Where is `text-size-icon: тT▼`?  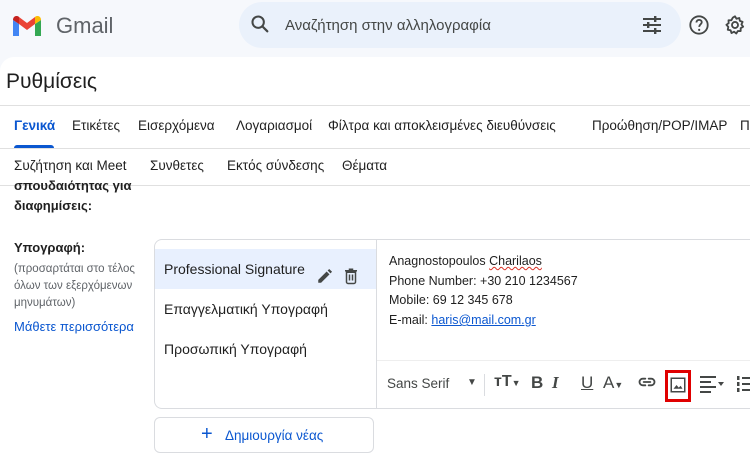 text-size-icon: тT▼ is located at coordinates (507, 382).